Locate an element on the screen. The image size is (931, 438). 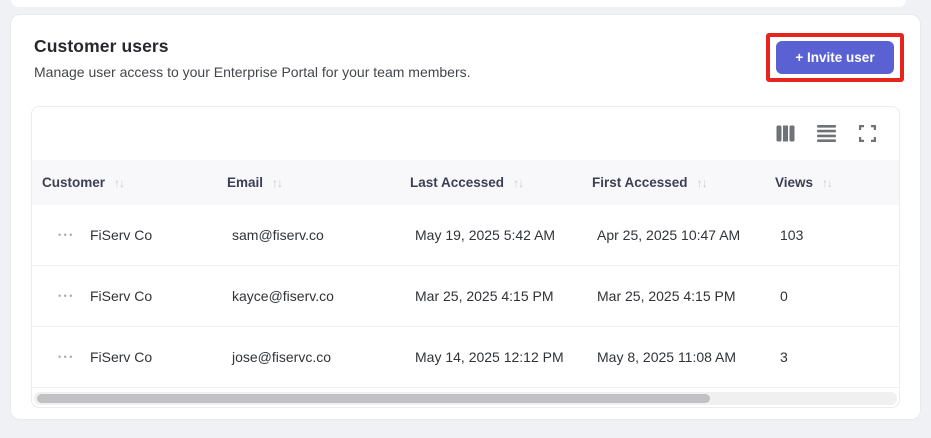
column-header: Email ↑↓ is located at coordinates (308, 182).